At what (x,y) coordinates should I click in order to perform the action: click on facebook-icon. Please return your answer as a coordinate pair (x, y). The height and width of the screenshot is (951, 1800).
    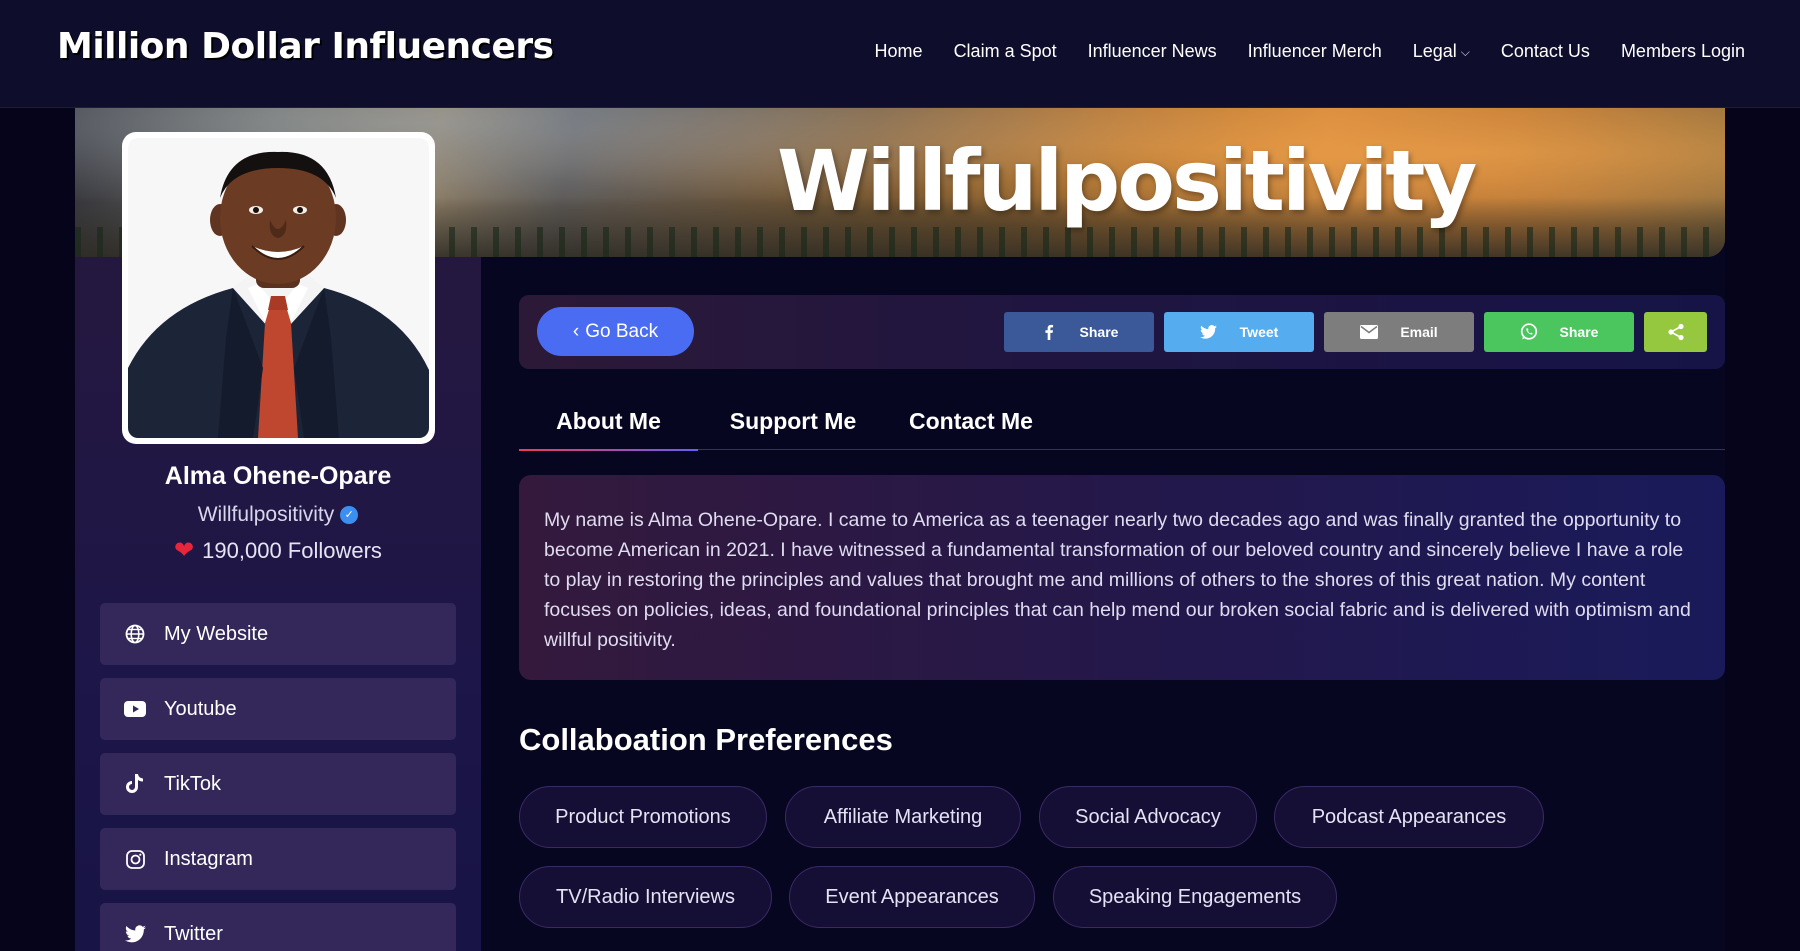
    Looking at the image, I should click on (1049, 332).